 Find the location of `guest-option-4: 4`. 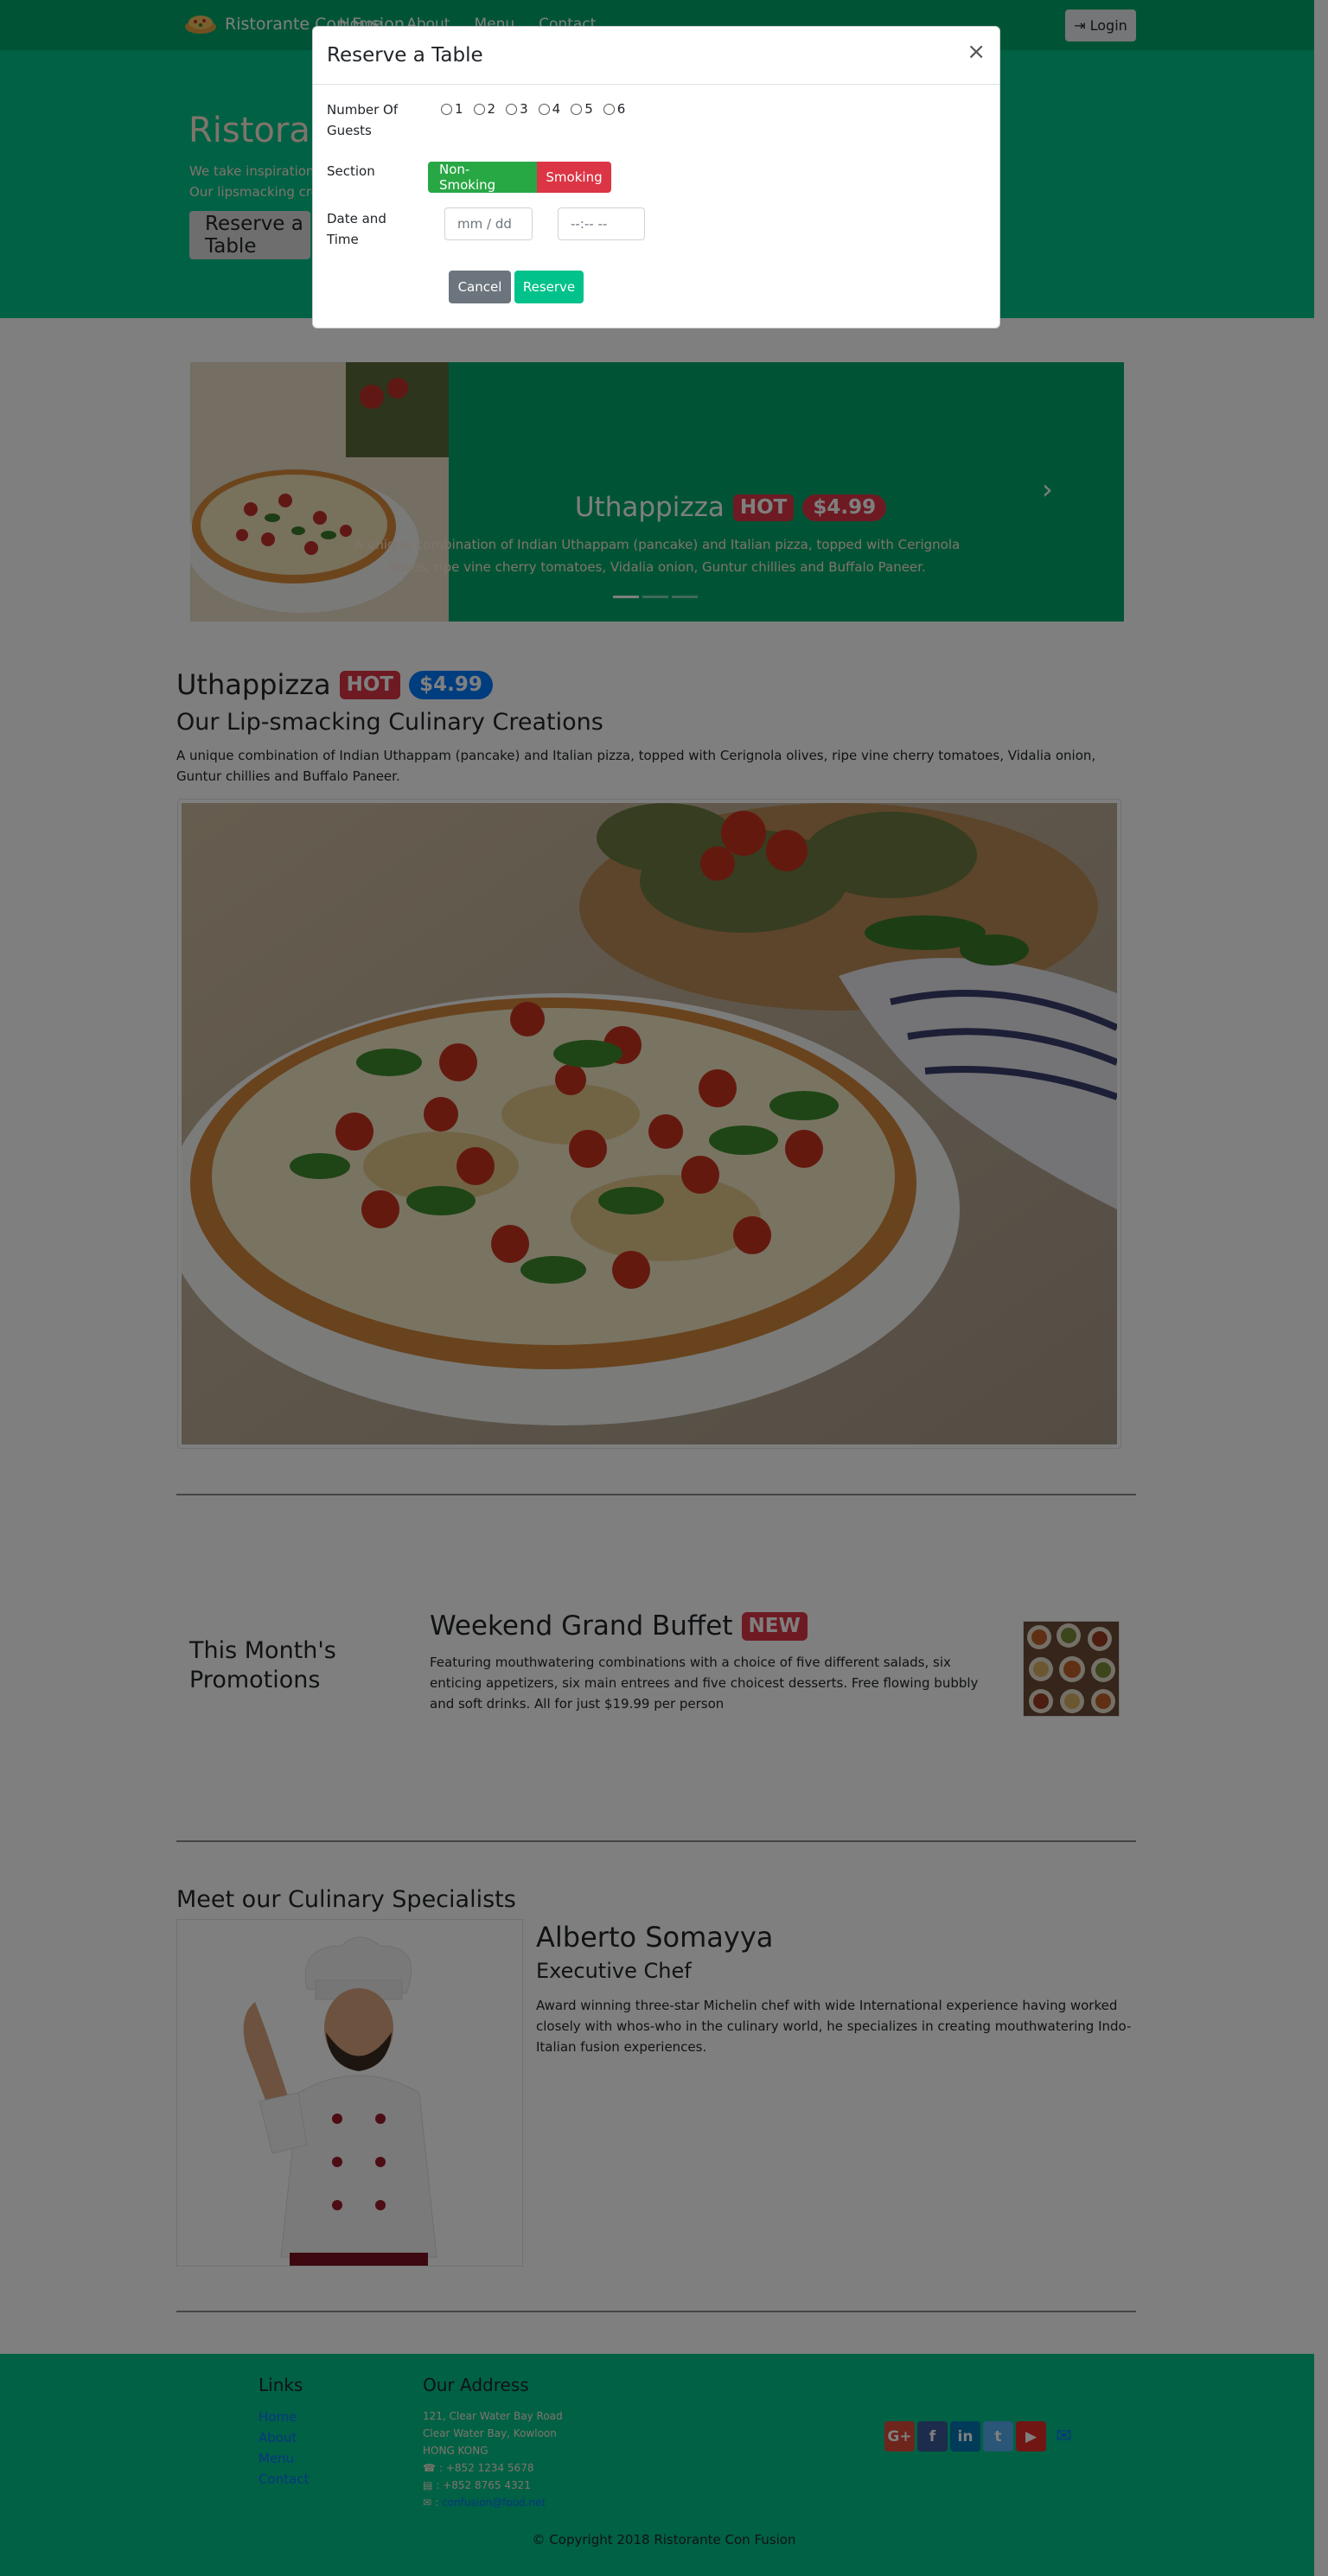

guest-option-4: 4 is located at coordinates (549, 109).